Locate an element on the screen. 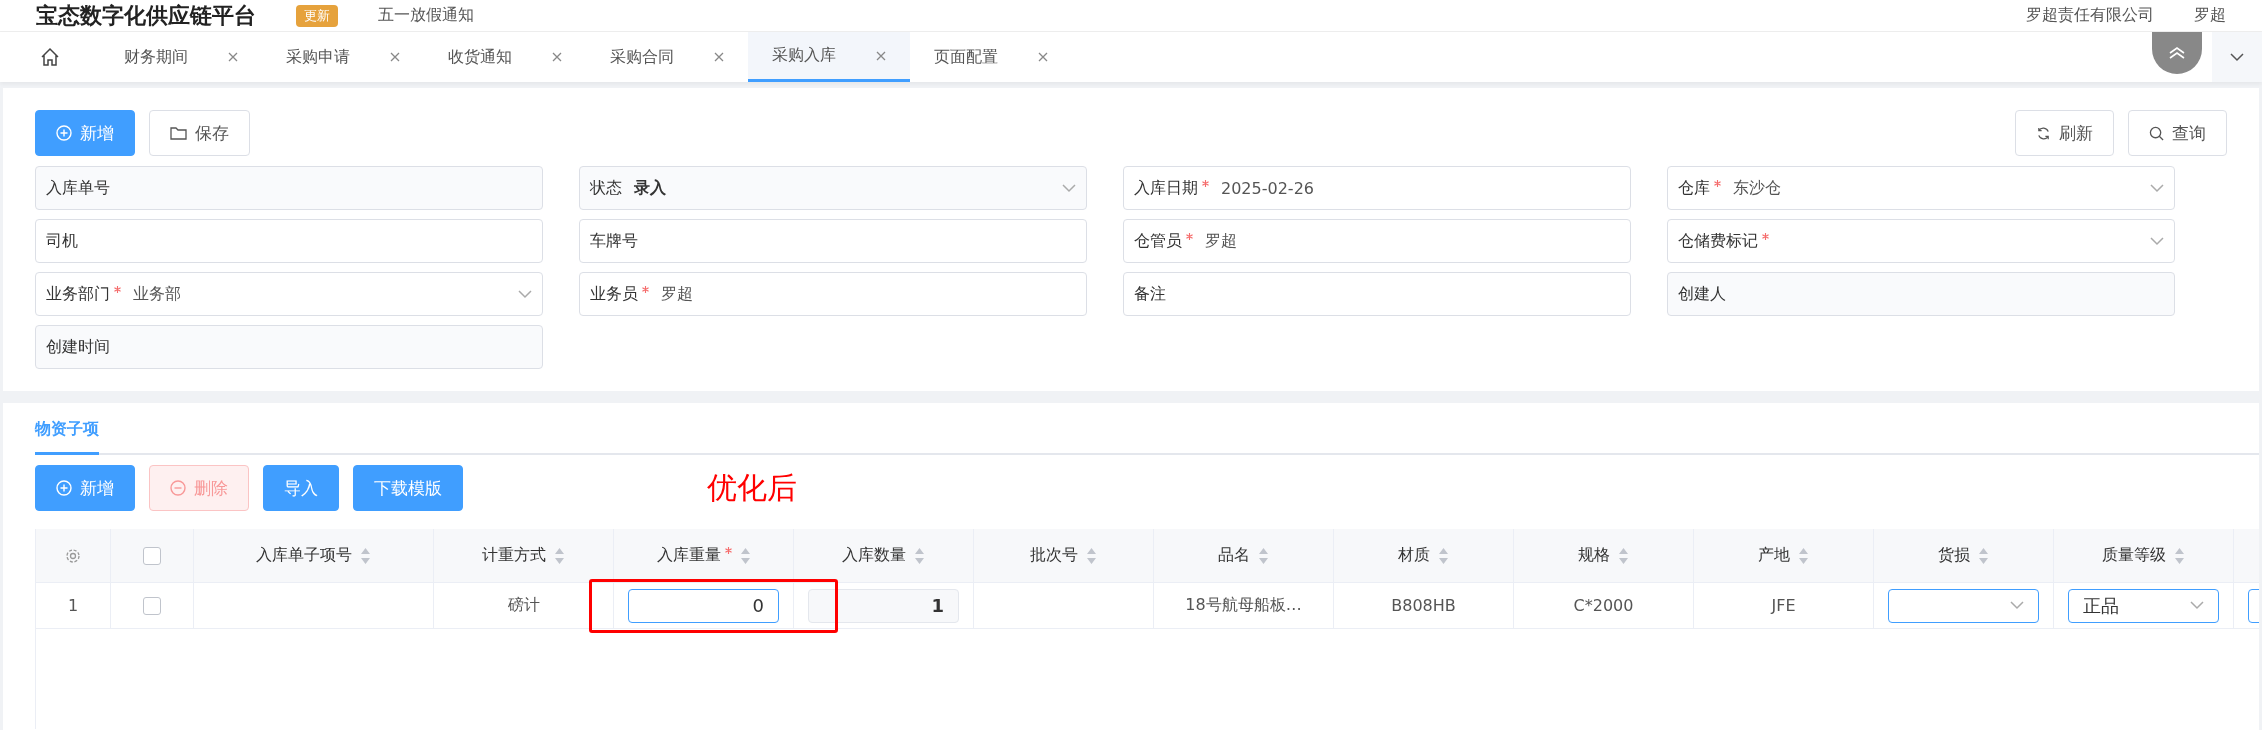  collapse-button is located at coordinates (2177, 53).